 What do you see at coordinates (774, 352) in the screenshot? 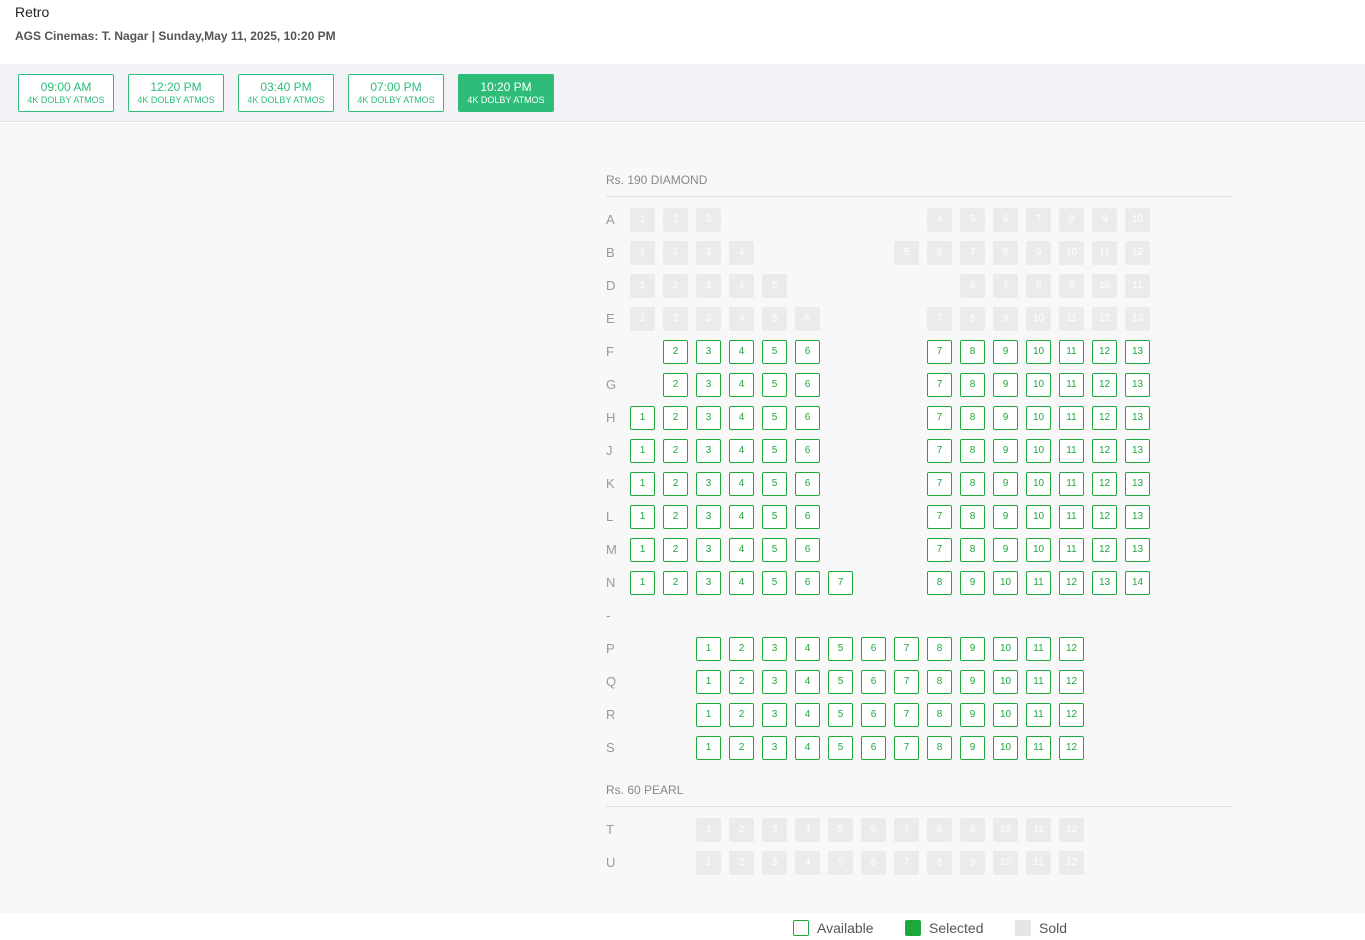
I see `seat-F-5: 5` at bounding box center [774, 352].